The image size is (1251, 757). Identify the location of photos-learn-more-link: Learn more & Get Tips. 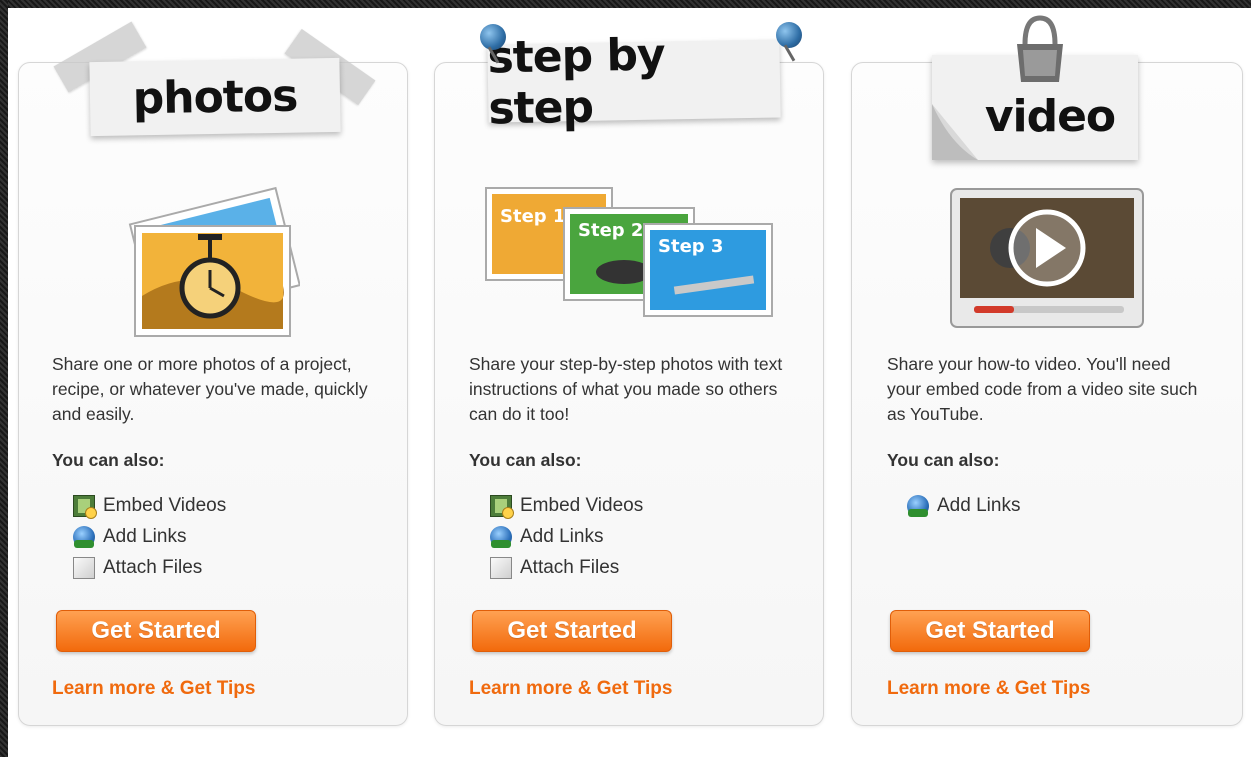
(153, 689).